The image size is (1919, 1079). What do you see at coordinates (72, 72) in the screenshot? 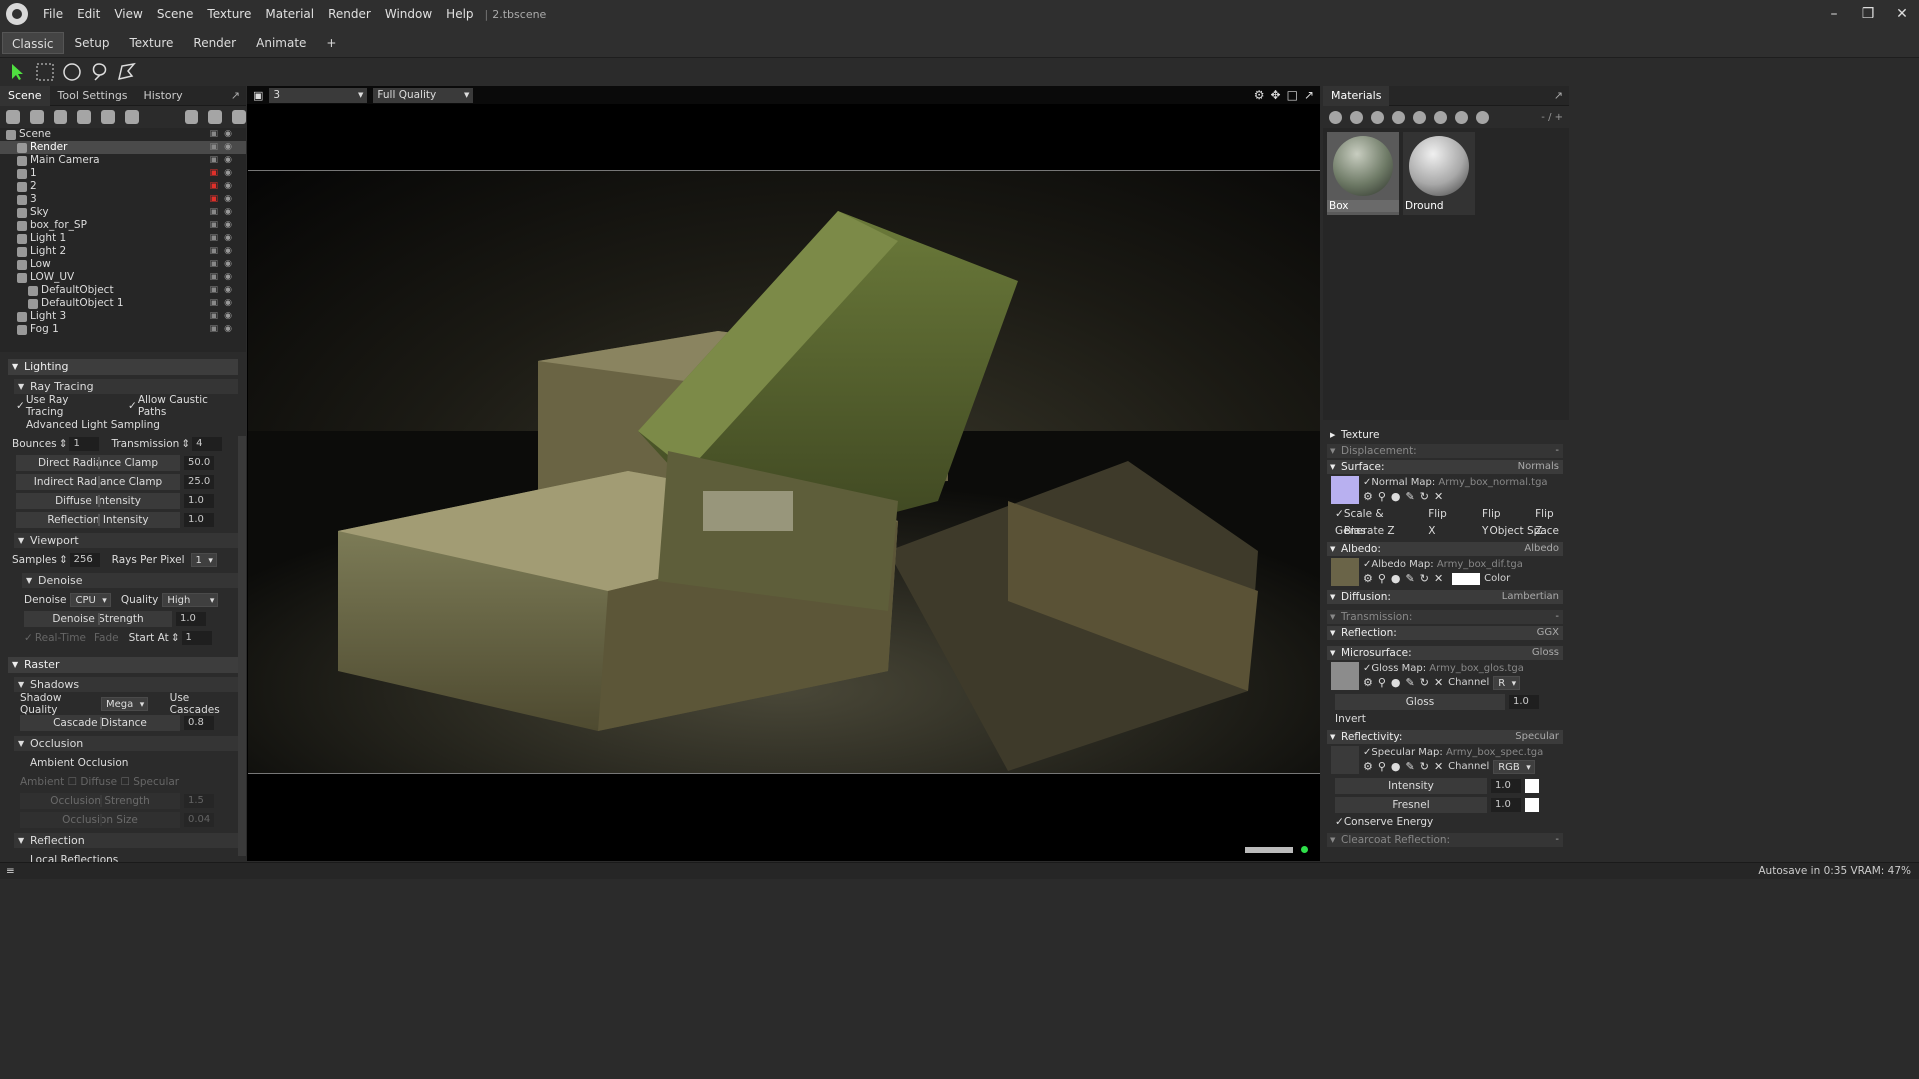
I see `circle-select-icon` at bounding box center [72, 72].